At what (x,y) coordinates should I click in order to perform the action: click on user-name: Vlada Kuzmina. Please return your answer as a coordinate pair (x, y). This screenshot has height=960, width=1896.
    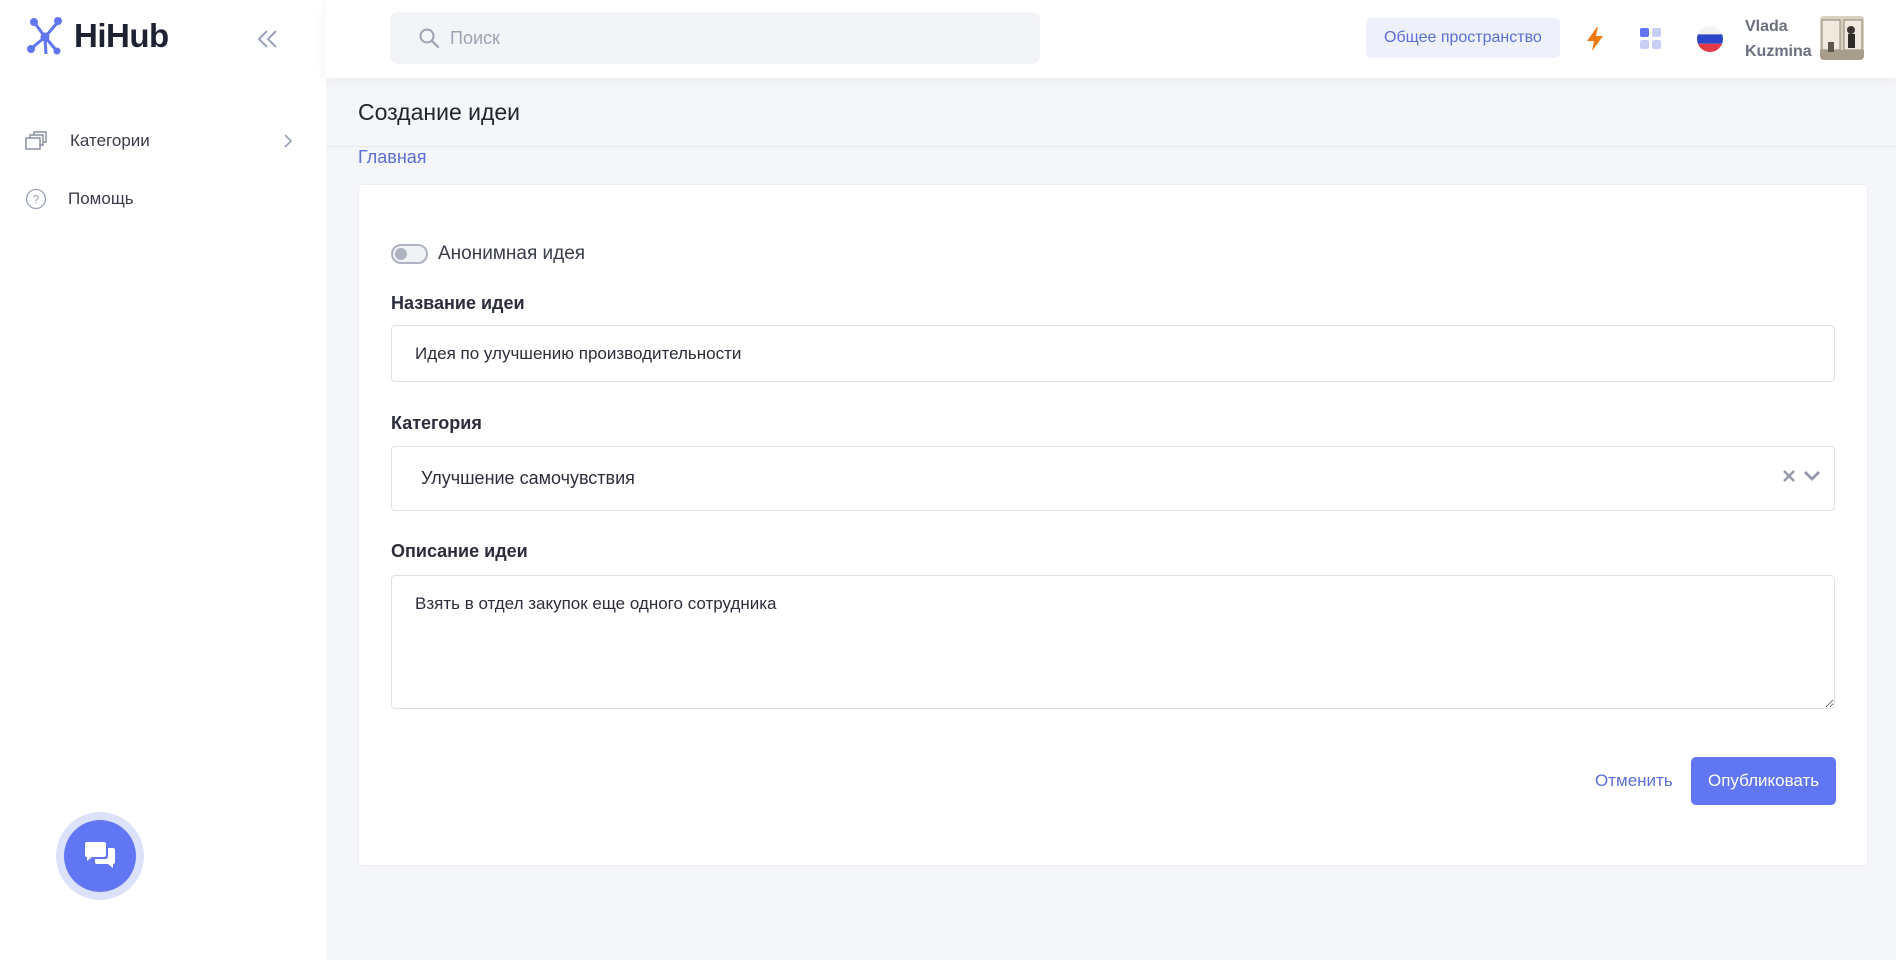
    Looking at the image, I should click on (1778, 39).